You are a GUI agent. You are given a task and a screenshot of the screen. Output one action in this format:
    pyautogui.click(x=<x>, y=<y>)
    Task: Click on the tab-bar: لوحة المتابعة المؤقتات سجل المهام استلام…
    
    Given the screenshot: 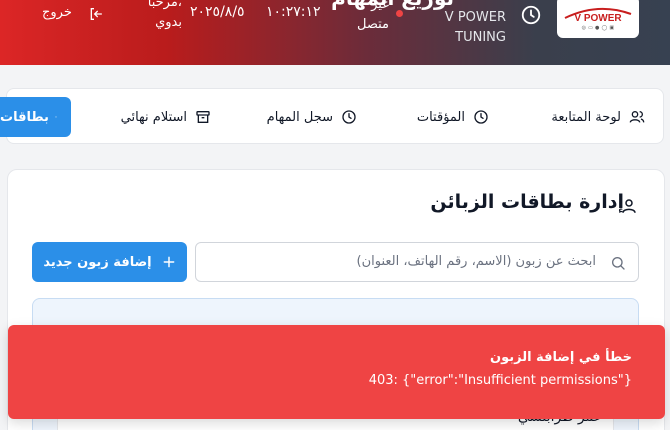 What is the action you would take?
    pyautogui.click(x=335, y=116)
    